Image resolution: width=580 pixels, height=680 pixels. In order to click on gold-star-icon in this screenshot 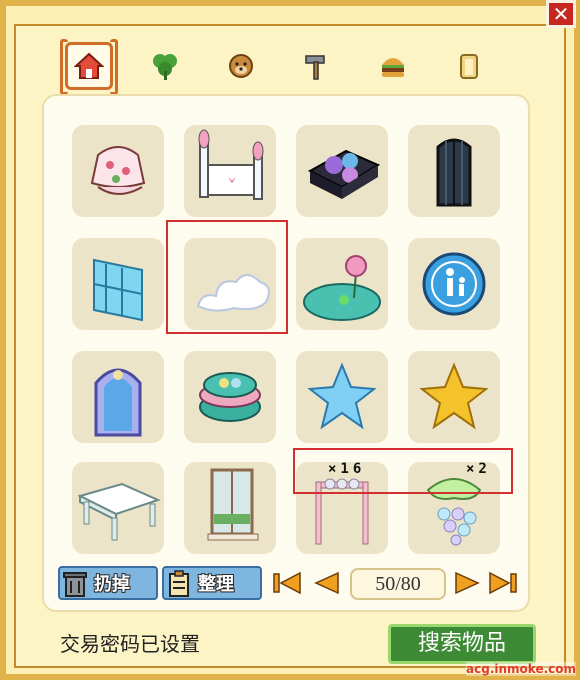, I will do `click(454, 396)`.